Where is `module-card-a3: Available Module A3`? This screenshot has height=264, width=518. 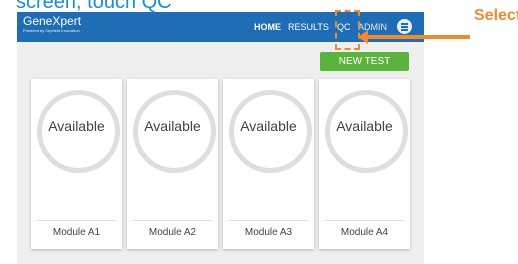 module-card-a3: Available Module A3 is located at coordinates (268, 164).